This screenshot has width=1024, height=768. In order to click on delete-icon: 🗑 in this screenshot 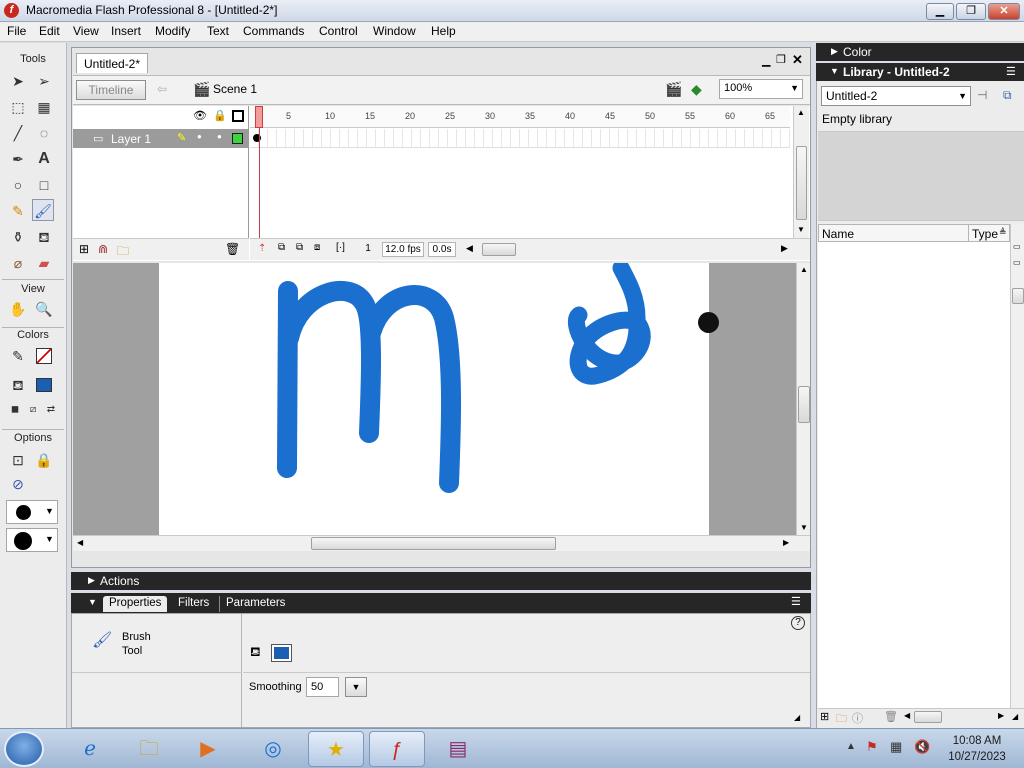, I will do `click(891, 716)`.